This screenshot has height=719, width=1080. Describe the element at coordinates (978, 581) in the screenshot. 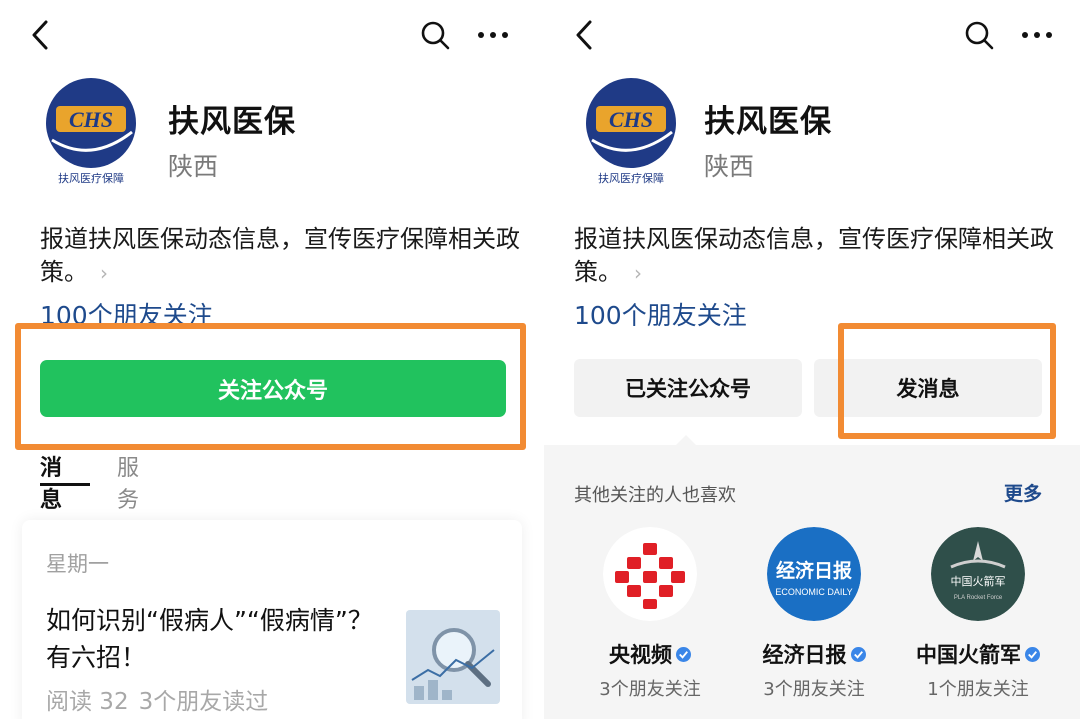

I see `avatar-text: 中国火箭军` at that location.